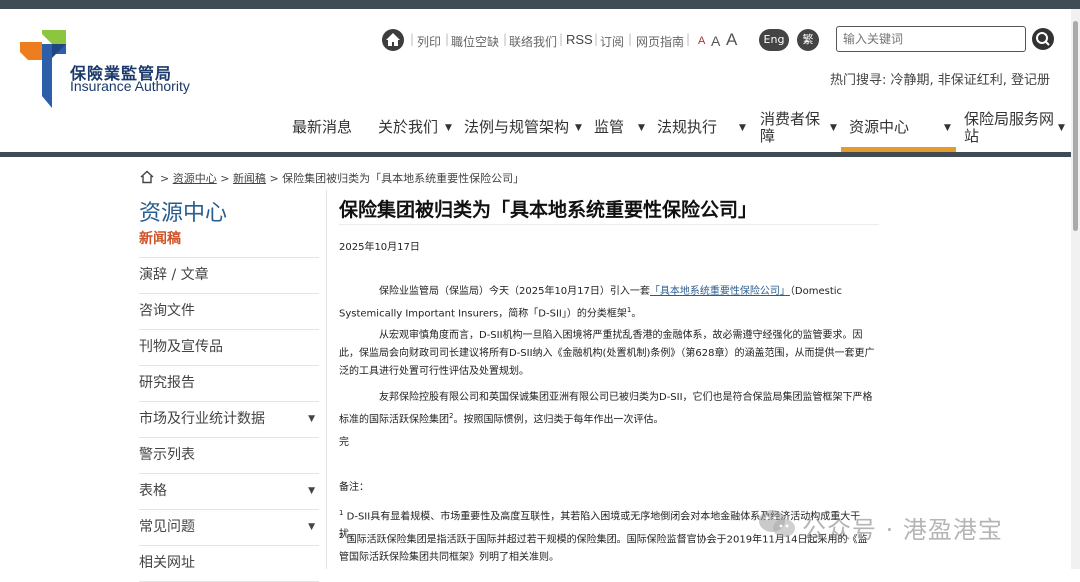 Image resolution: width=1080 pixels, height=582 pixels. Describe the element at coordinates (1075, 126) in the screenshot. I see `scrollbar-thumb` at that location.